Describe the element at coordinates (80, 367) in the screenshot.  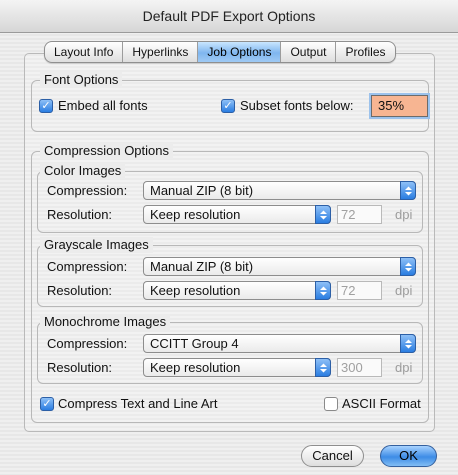
I see `monochrome-resolution-label: Resolution:` at that location.